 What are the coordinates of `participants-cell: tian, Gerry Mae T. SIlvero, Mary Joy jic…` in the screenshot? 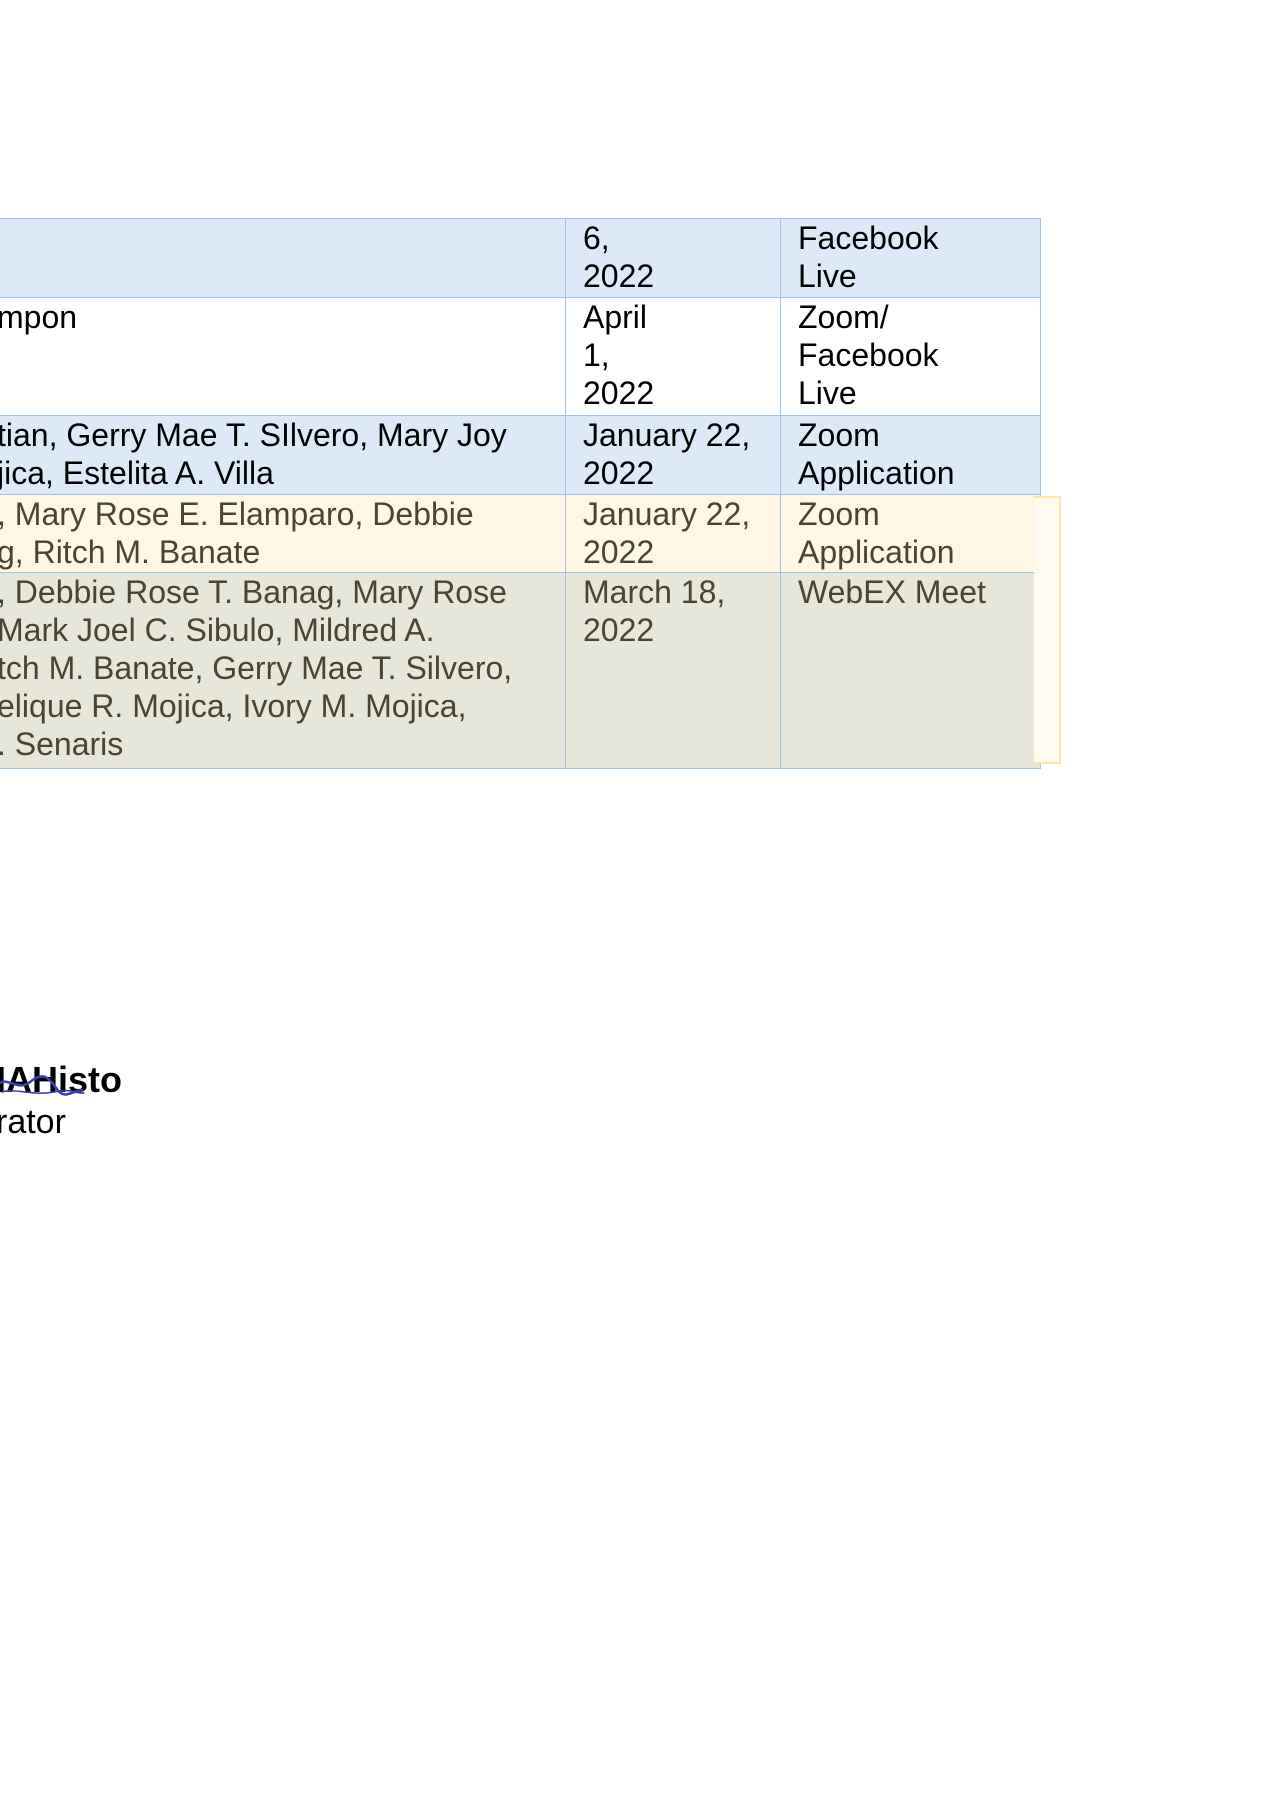 It's located at (283, 455).